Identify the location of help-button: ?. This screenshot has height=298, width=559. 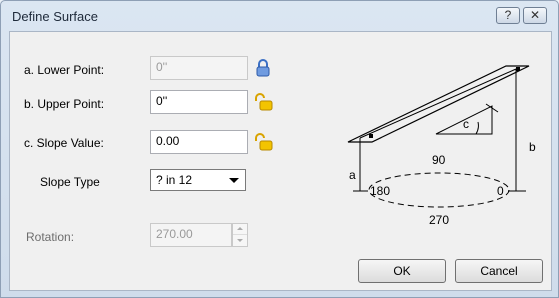
(508, 15).